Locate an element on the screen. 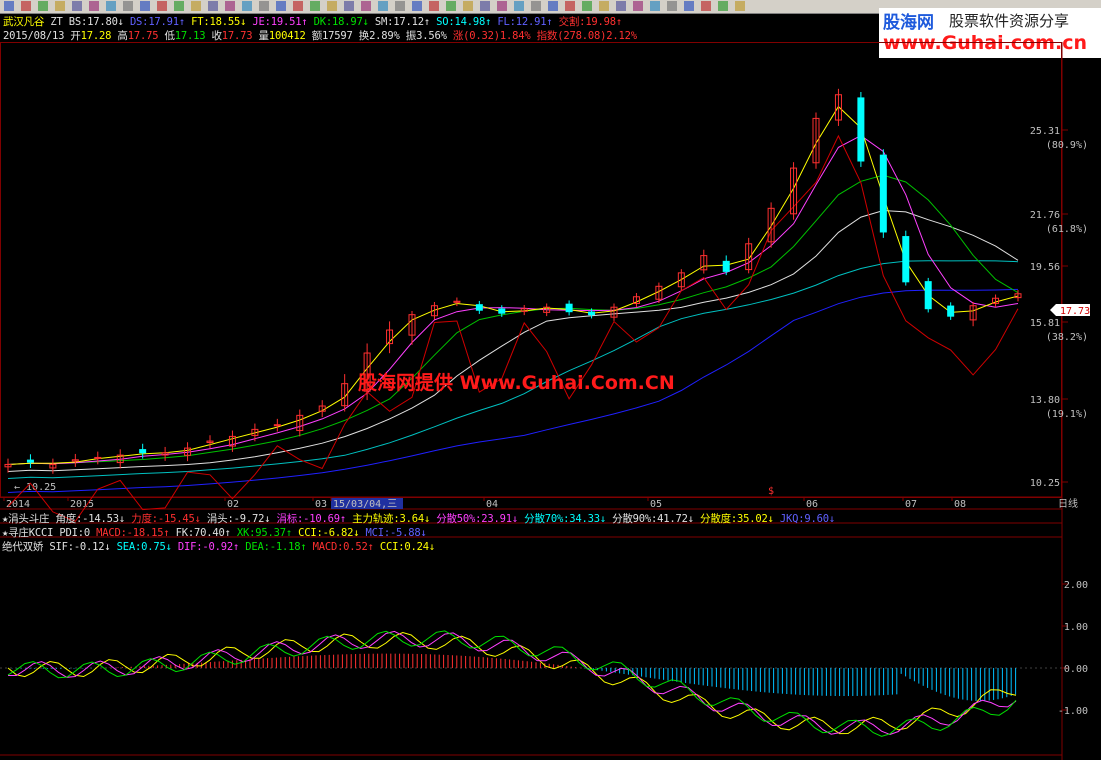 This screenshot has width=1101, height=760. indicator-value: FK:70.40↑ is located at coordinates (206, 533).